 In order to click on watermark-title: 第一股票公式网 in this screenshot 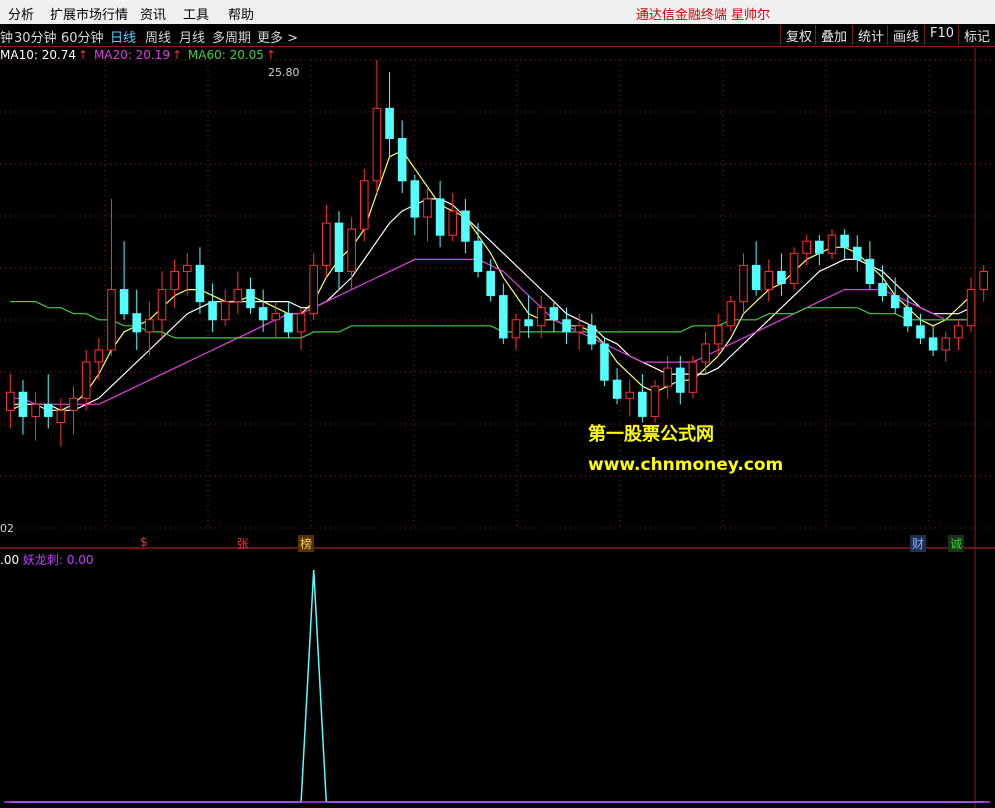, I will do `click(651, 434)`.